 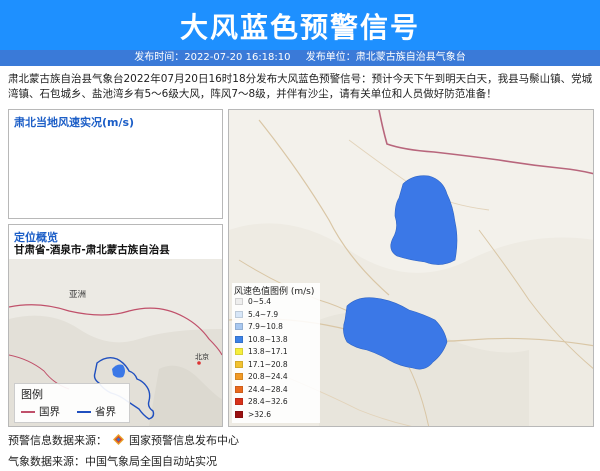 What do you see at coordinates (32, 394) in the screenshot?
I see `legend-title: 图例` at bounding box center [32, 394].